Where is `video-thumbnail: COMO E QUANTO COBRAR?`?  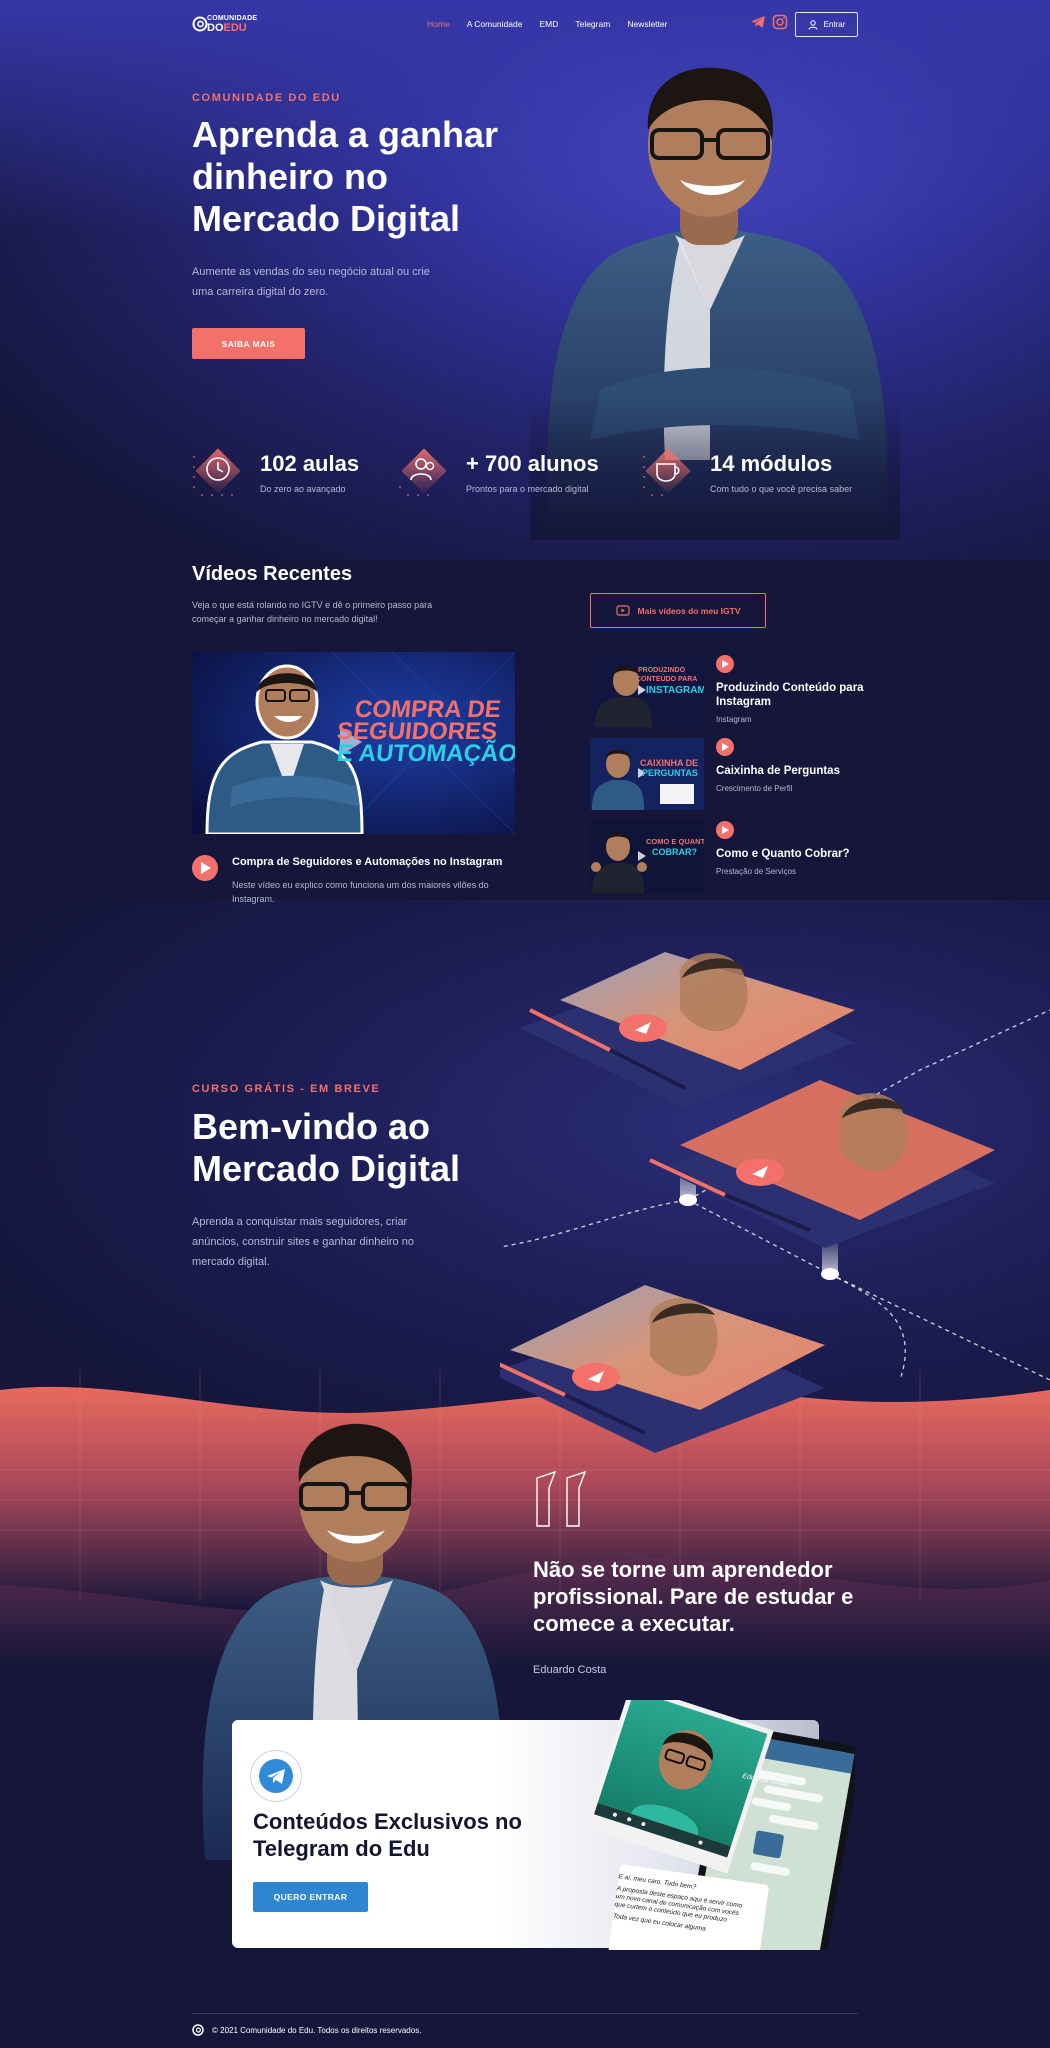 video-thumbnail: COMO E QUANTO COBRAR? is located at coordinates (647, 857).